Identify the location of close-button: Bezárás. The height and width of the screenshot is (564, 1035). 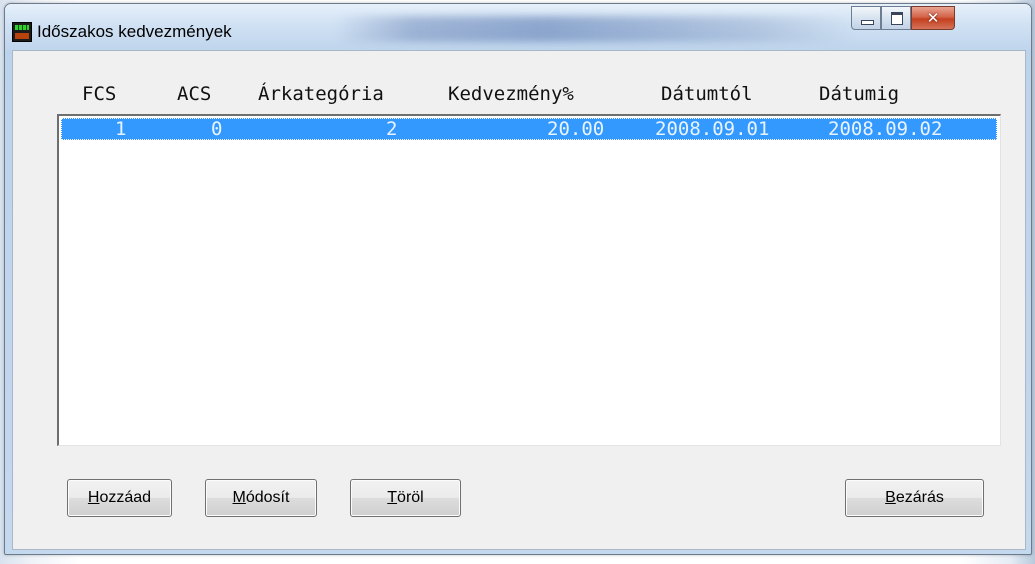
(914, 498).